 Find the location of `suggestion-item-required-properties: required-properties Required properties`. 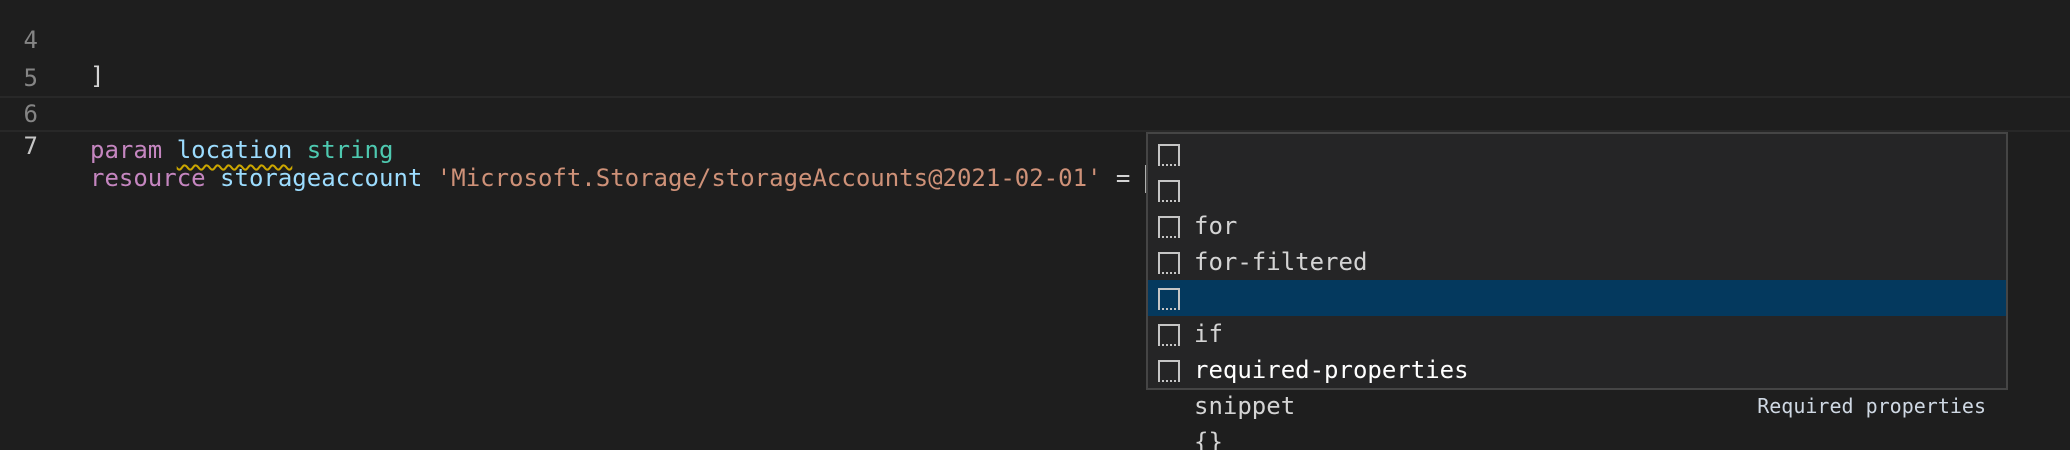

suggestion-item-required-properties: required-properties Required properties is located at coordinates (1577, 349).